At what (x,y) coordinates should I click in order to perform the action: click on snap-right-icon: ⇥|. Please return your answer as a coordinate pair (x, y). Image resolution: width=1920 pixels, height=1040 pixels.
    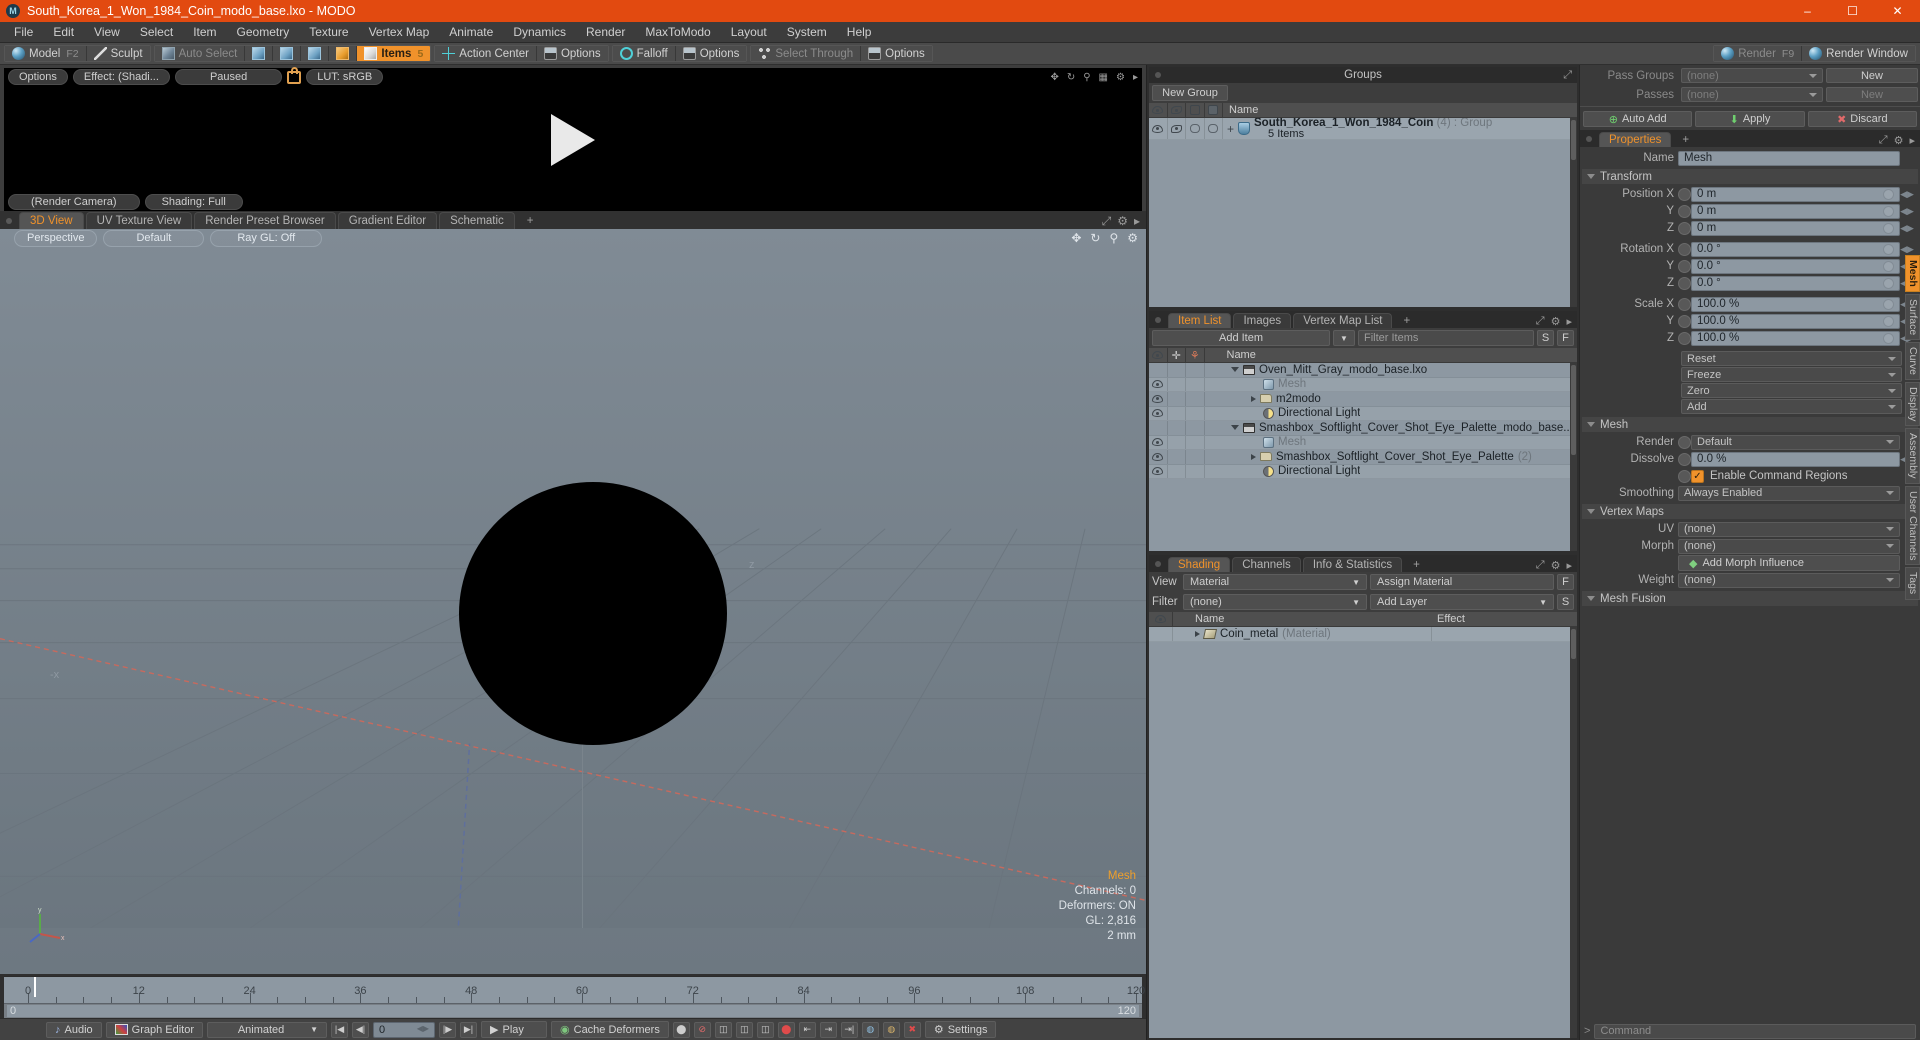
    Looking at the image, I should click on (849, 1029).